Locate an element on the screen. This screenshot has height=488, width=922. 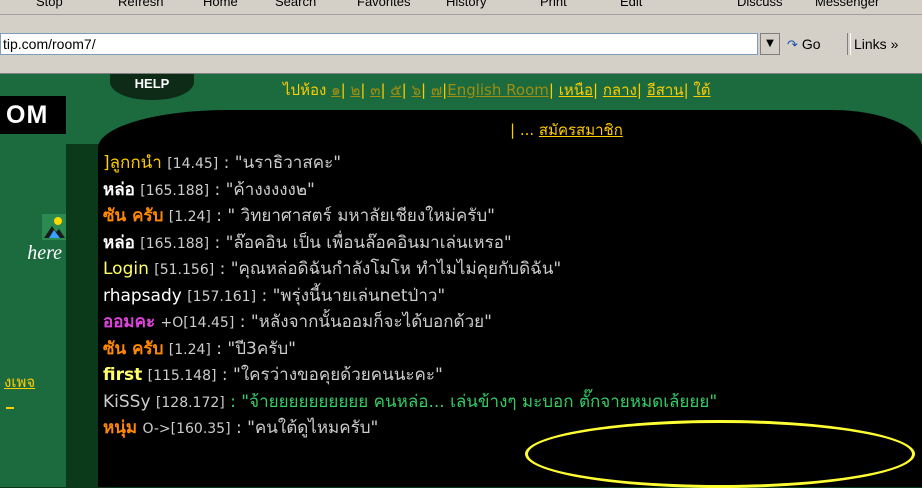
edit-button: Edit is located at coordinates (631, 4).